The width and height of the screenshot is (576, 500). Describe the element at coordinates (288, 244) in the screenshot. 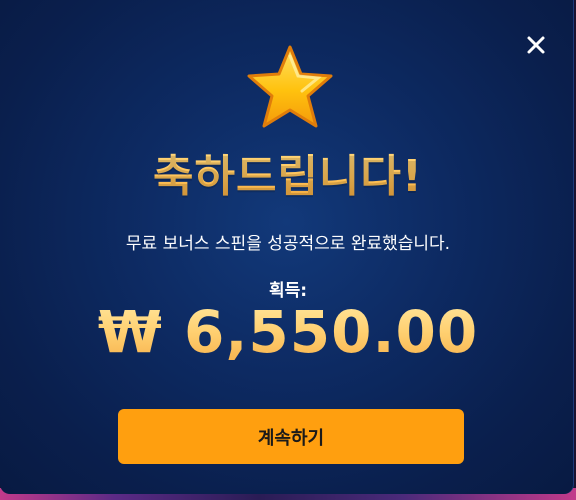

I see `completion-message: 무료 보너스 스핀을 성공적으로 완료했습니다.` at that location.